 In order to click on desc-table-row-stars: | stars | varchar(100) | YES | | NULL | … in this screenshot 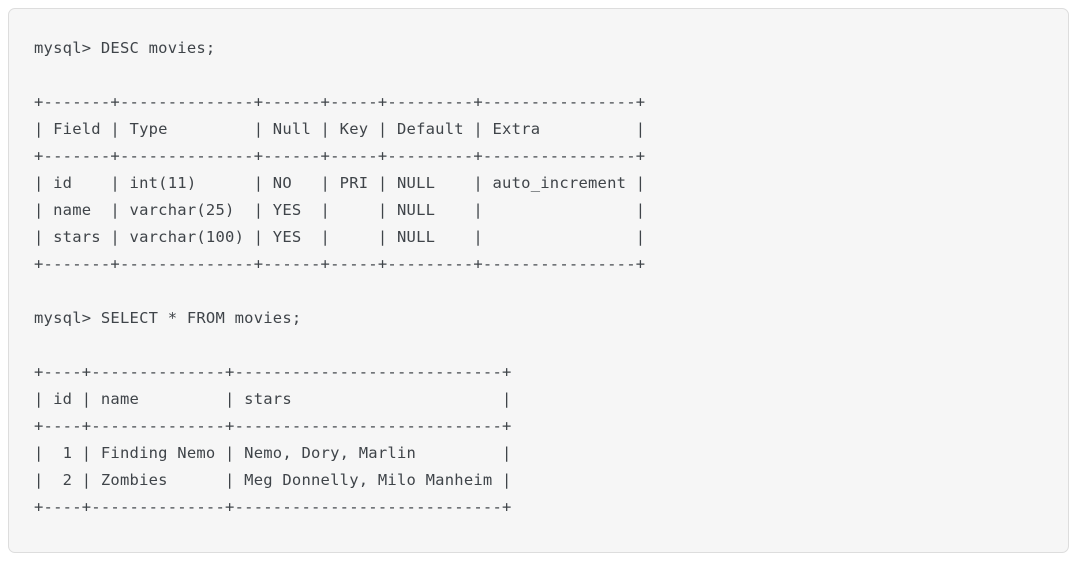, I will do `click(340, 237)`.